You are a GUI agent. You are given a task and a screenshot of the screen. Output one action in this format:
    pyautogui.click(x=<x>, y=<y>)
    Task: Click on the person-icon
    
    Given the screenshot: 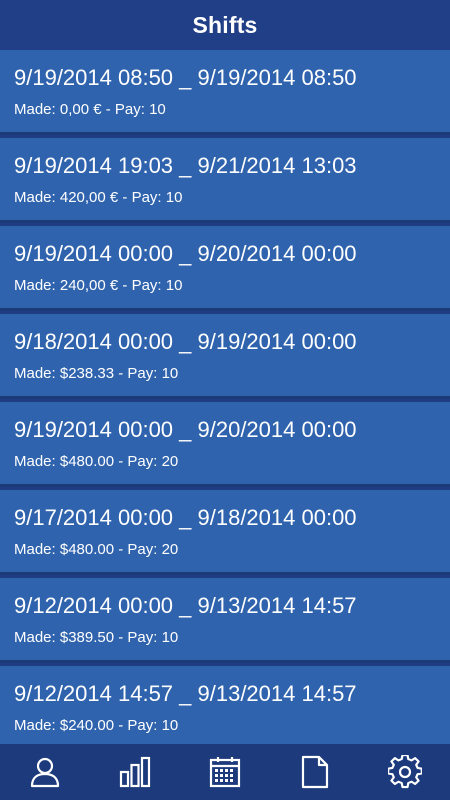 What is the action you would take?
    pyautogui.click(x=45, y=772)
    